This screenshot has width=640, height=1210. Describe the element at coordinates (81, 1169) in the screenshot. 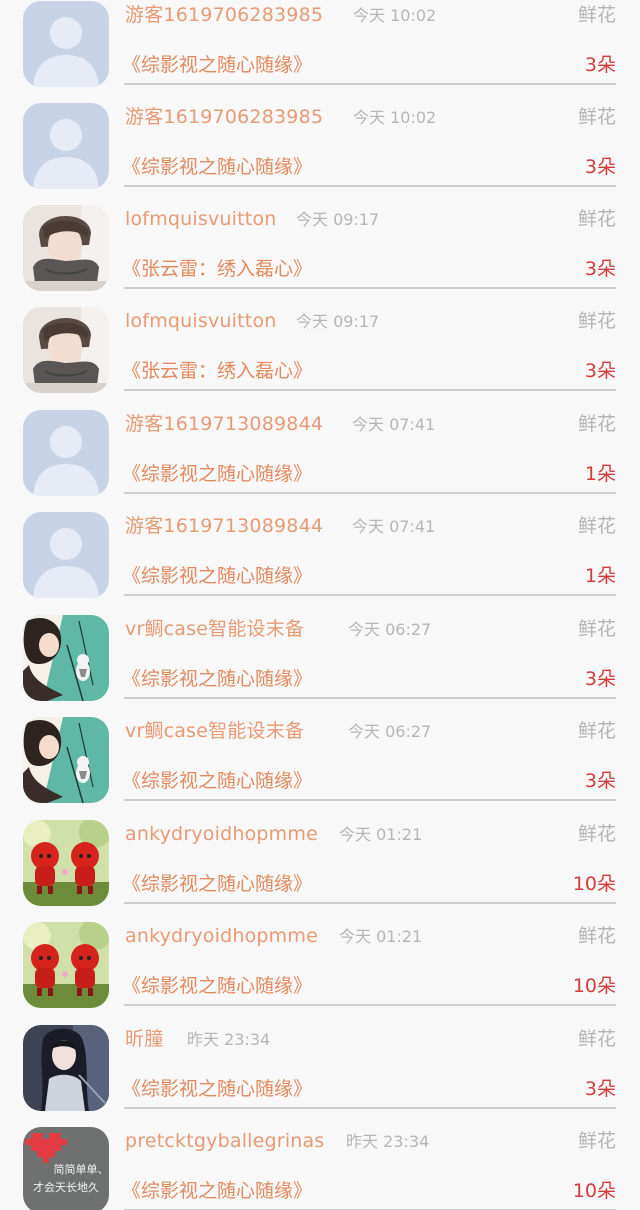

I see `avatar-caption-line: 简简单单、` at that location.